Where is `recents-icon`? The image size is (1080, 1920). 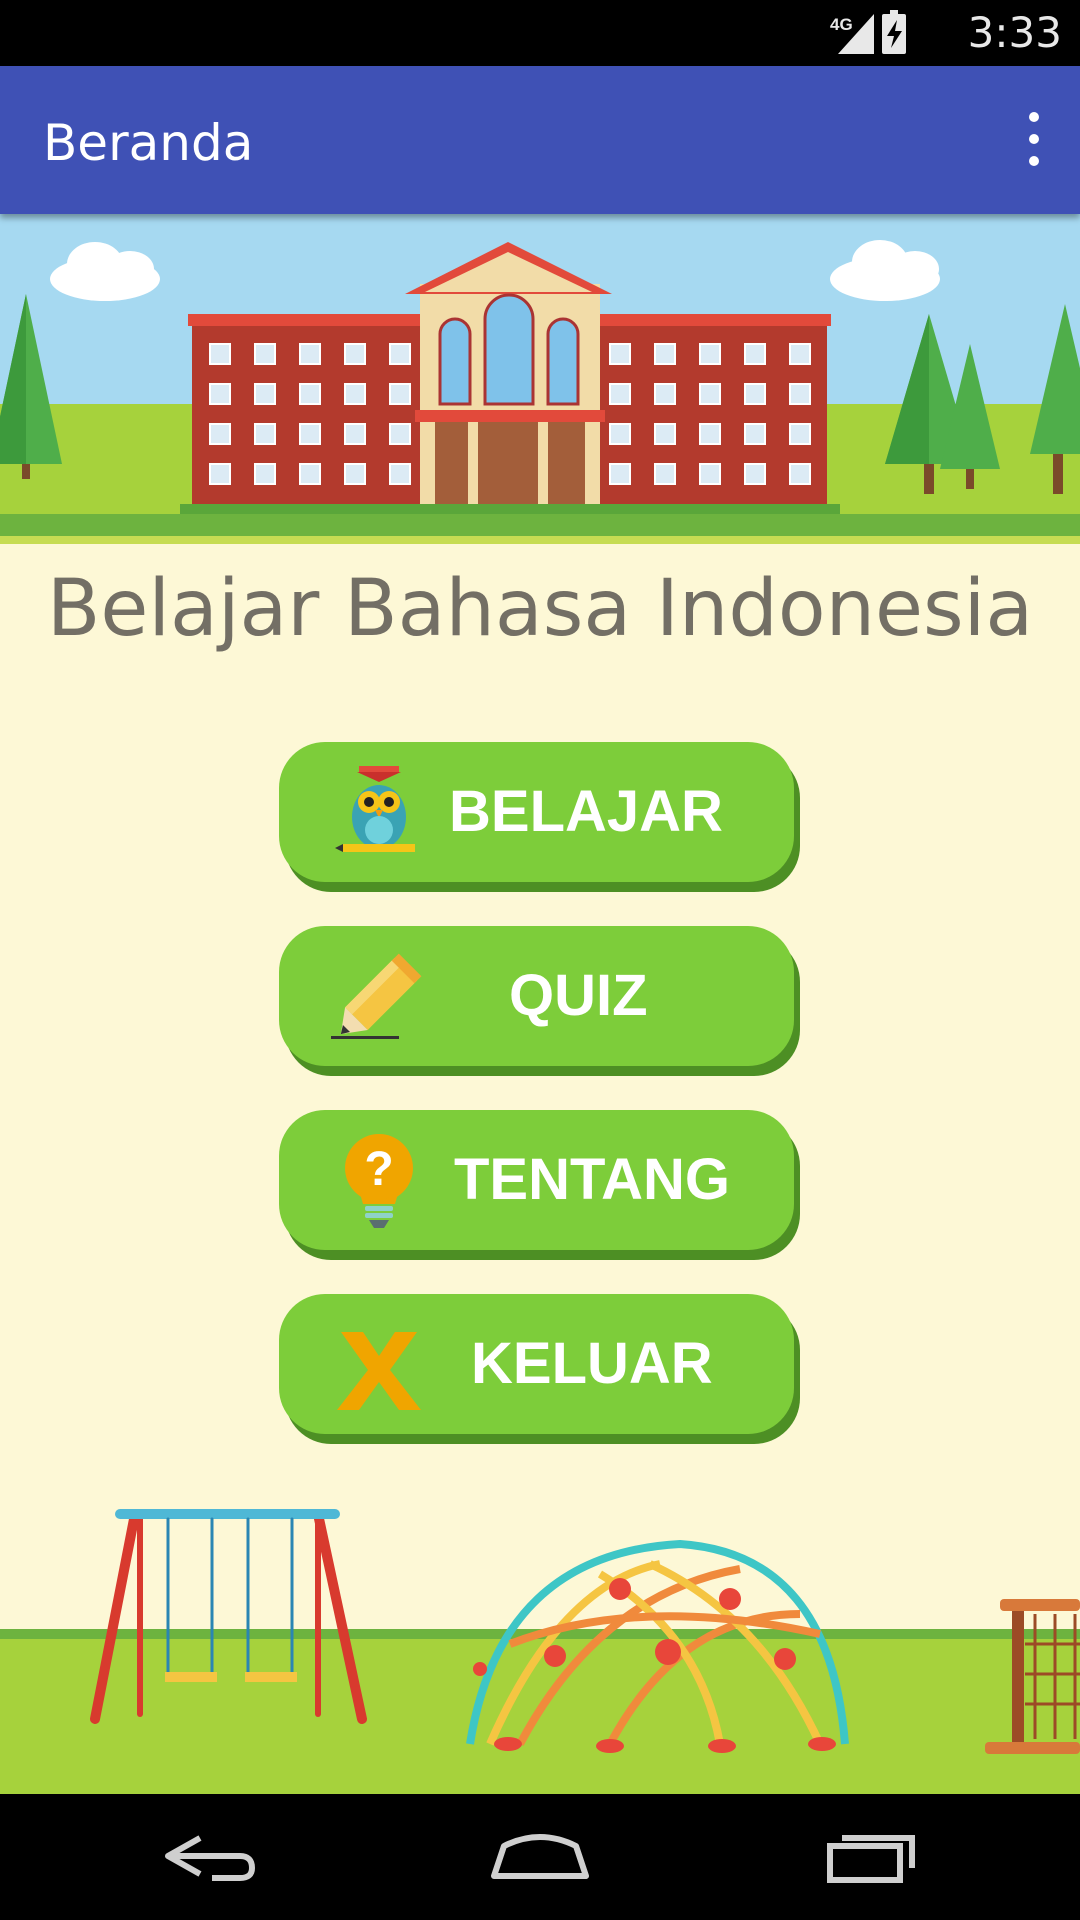
recents-icon is located at coordinates (870, 1857).